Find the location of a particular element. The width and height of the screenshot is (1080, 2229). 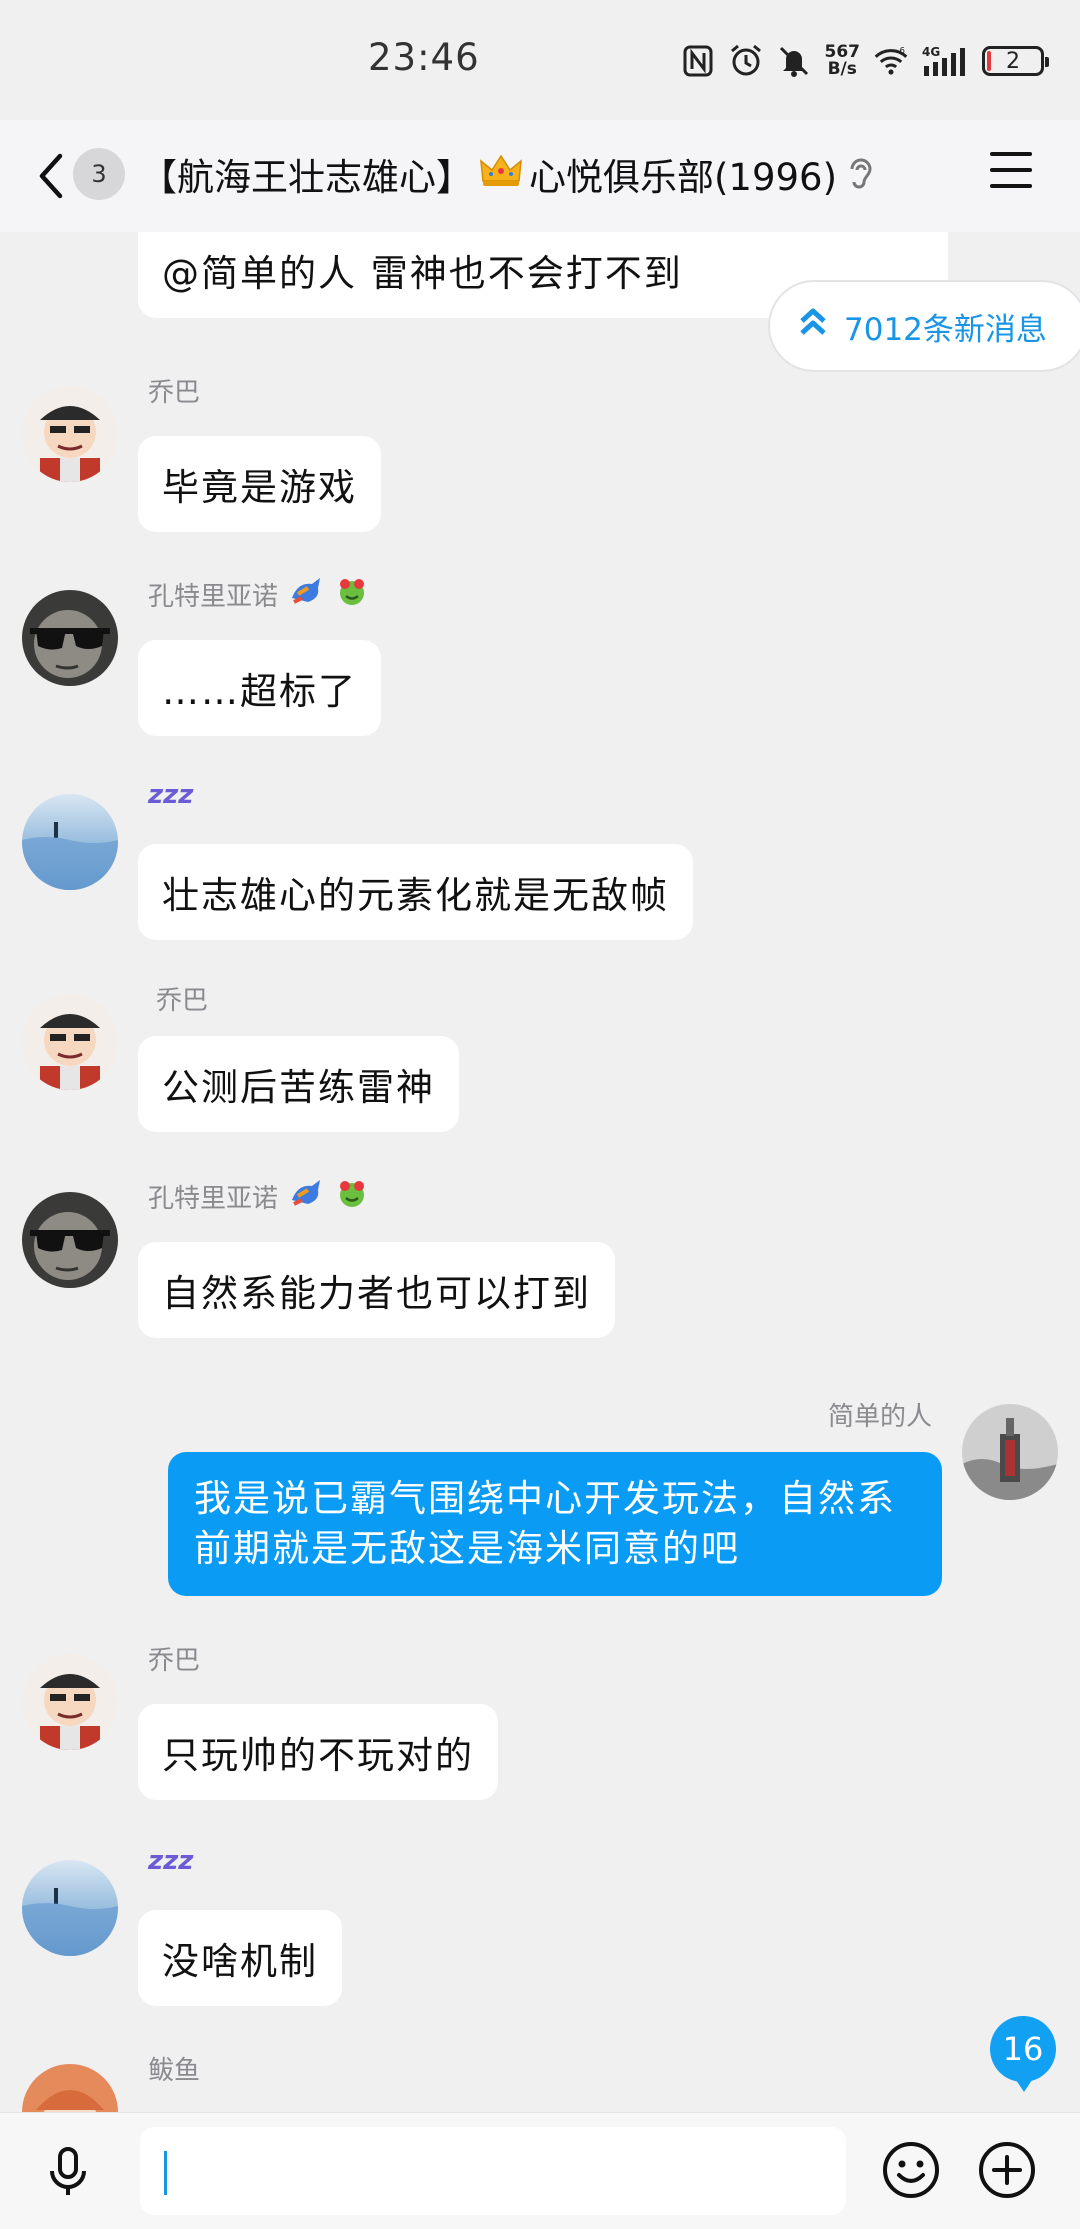

mute-icon is located at coordinates (794, 61).